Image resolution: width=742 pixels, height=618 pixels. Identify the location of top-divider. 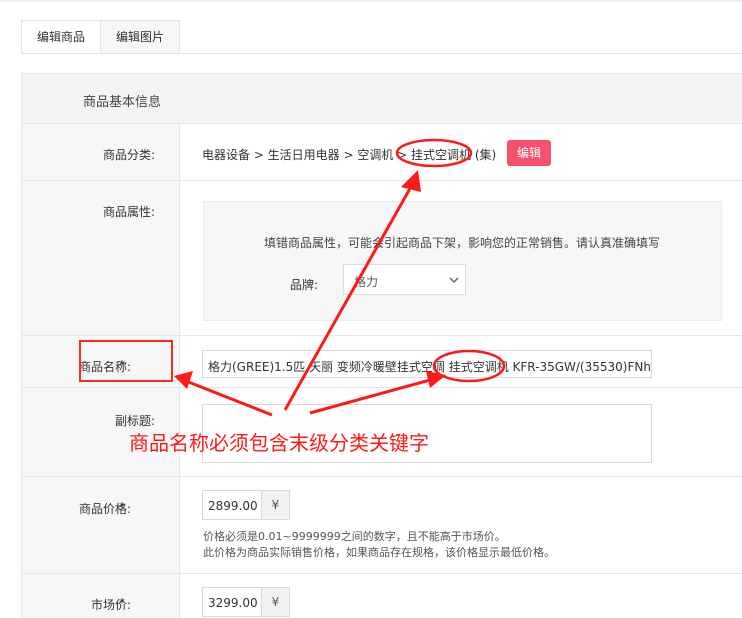
(371, 1).